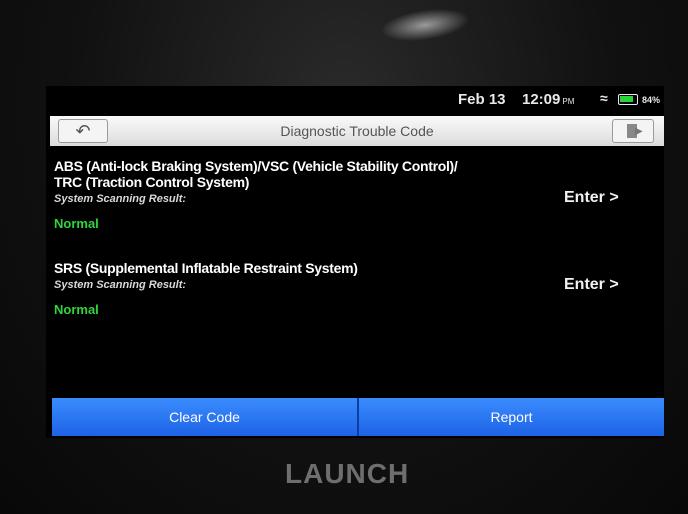  What do you see at coordinates (358, 417) in the screenshot?
I see `bottom-action-bar: Clear Code Report` at bounding box center [358, 417].